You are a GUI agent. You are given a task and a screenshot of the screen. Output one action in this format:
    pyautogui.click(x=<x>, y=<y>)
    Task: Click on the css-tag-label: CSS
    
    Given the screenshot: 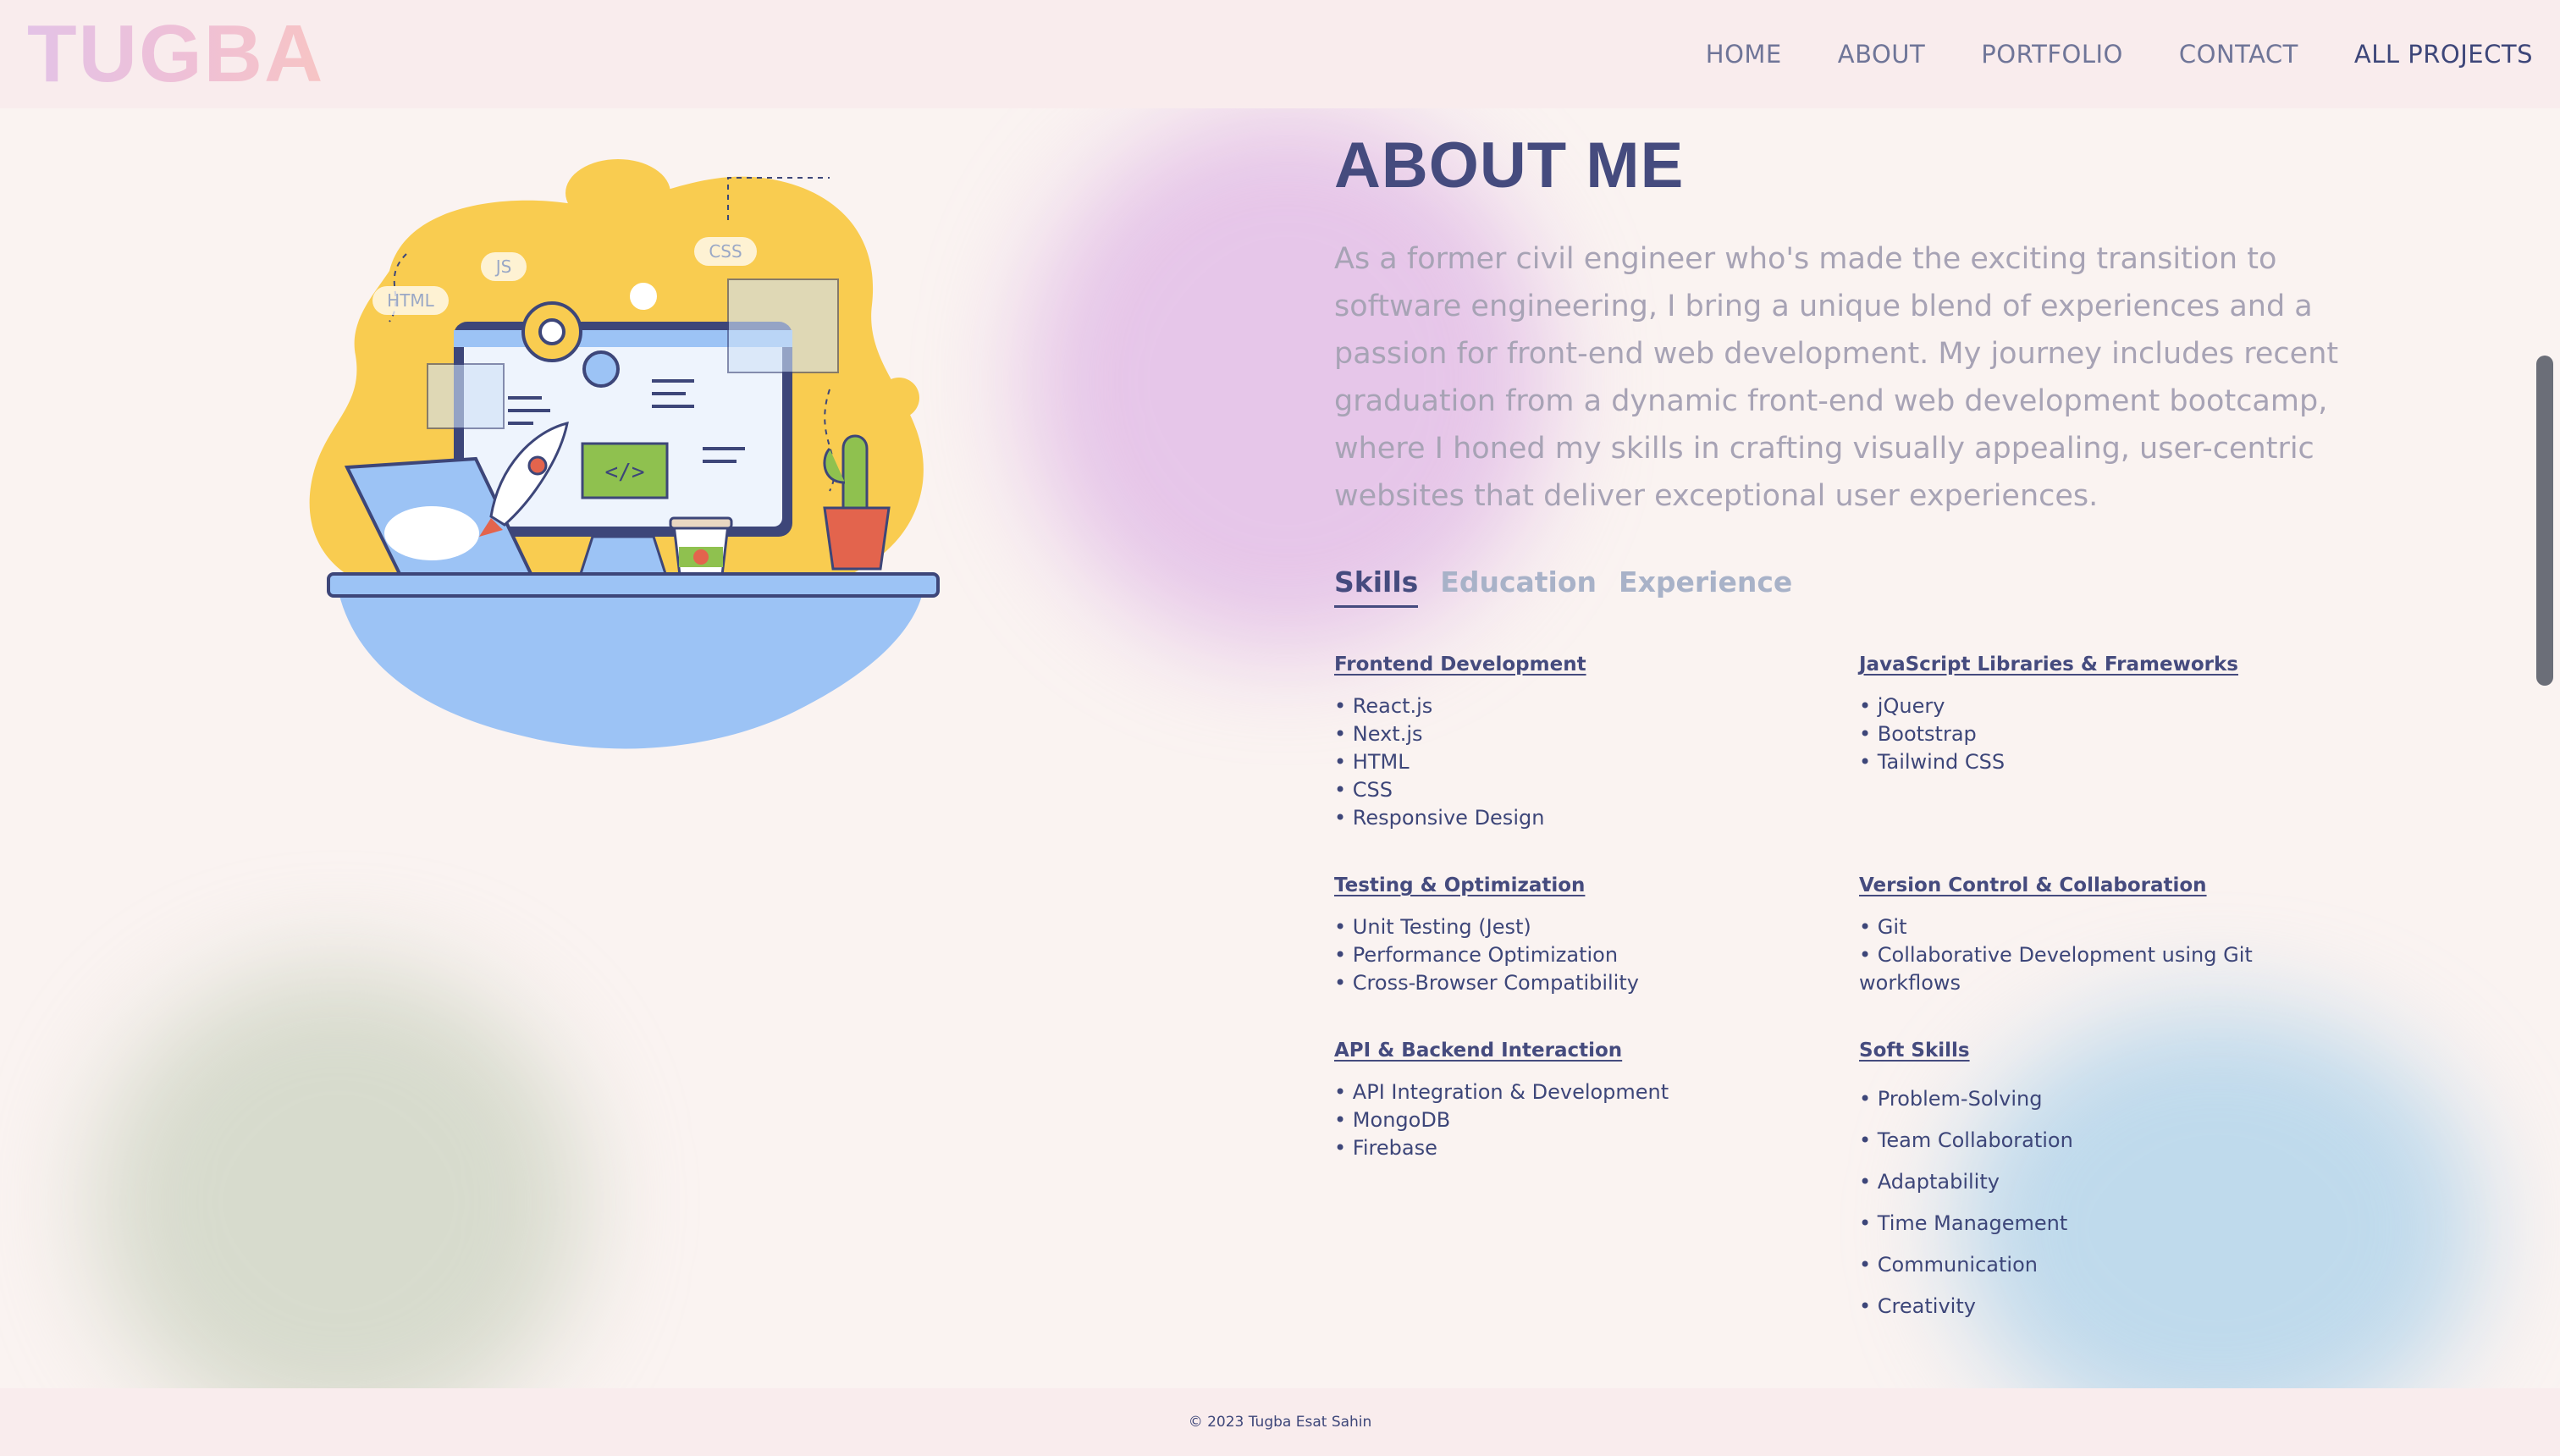 What is the action you would take?
    pyautogui.click(x=725, y=251)
    